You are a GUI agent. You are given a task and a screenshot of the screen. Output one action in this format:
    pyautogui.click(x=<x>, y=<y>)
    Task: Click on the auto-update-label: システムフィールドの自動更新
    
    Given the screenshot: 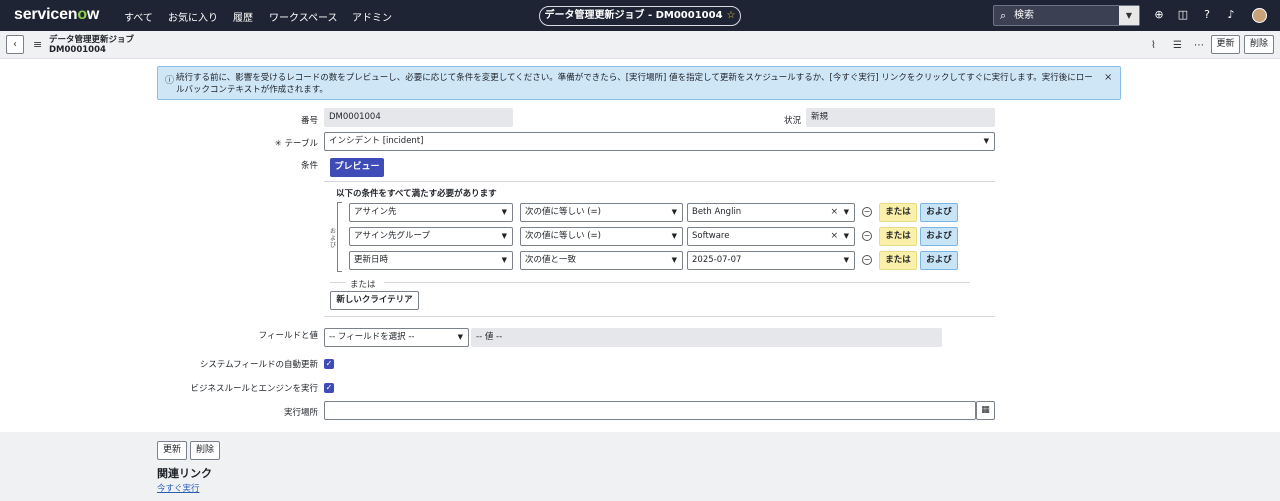 What is the action you would take?
    pyautogui.click(x=258, y=365)
    